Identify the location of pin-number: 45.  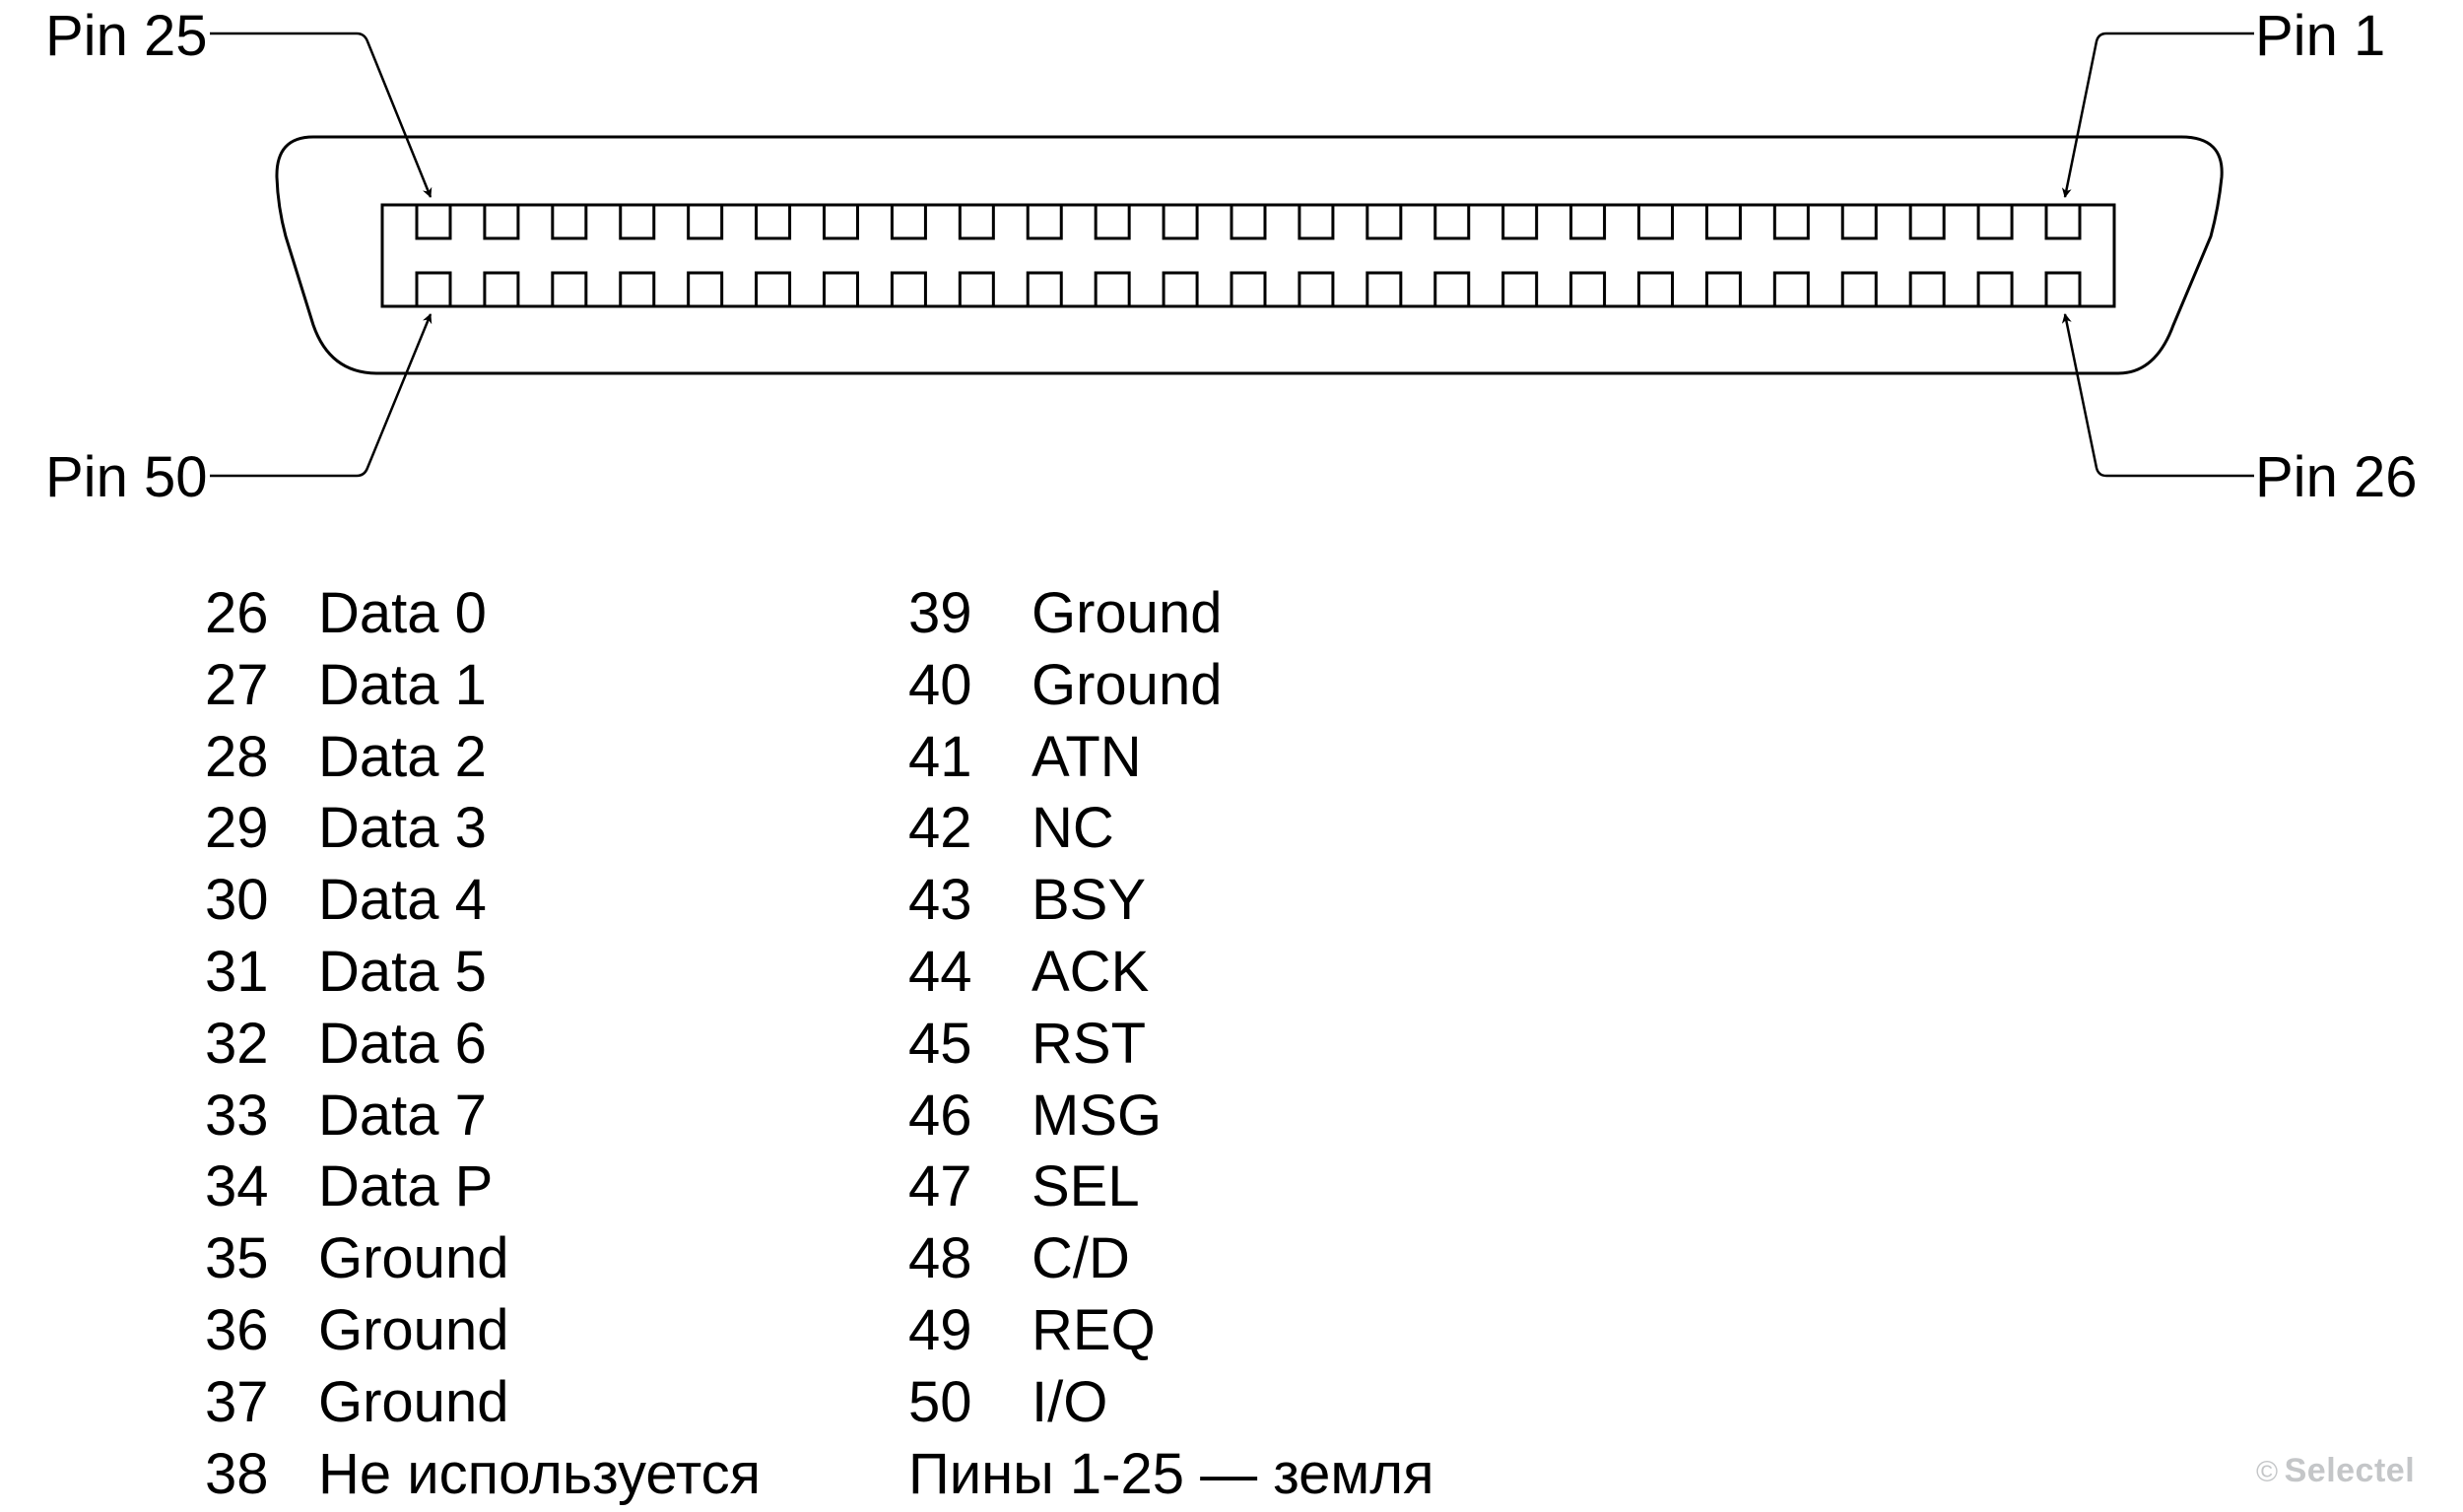
(940, 1043).